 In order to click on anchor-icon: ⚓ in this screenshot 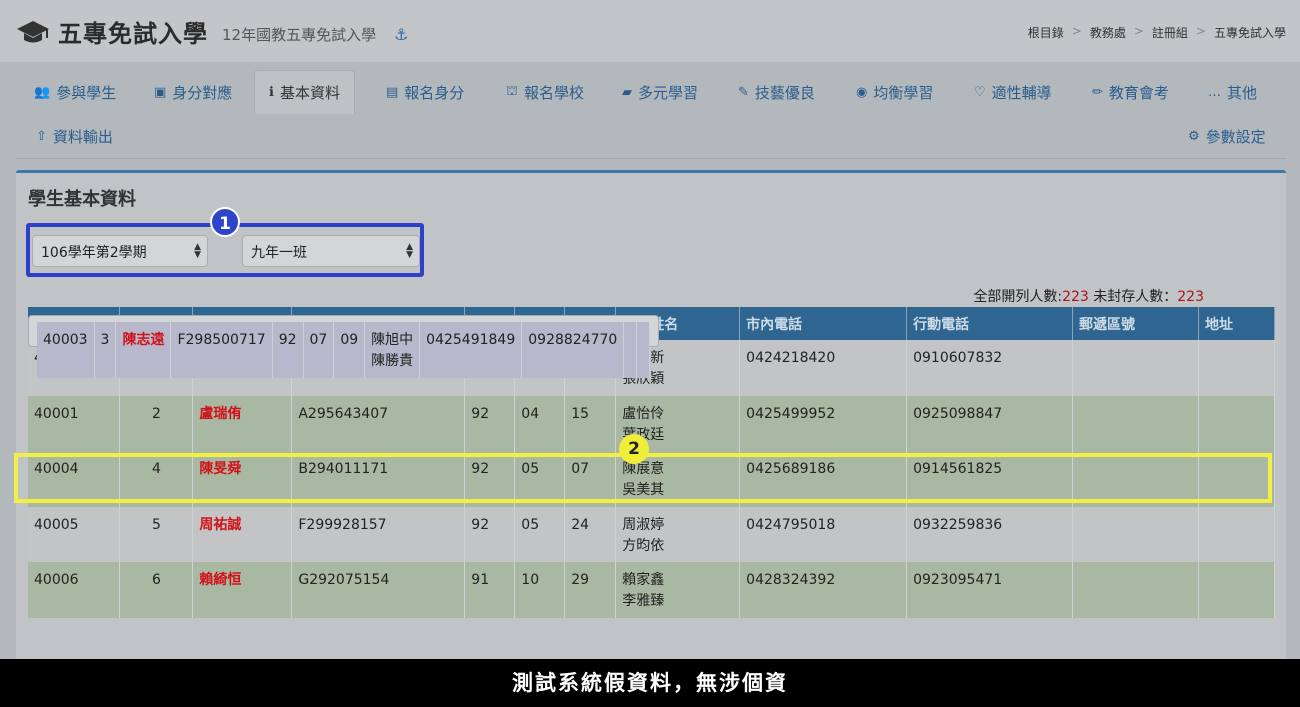, I will do `click(401, 34)`.